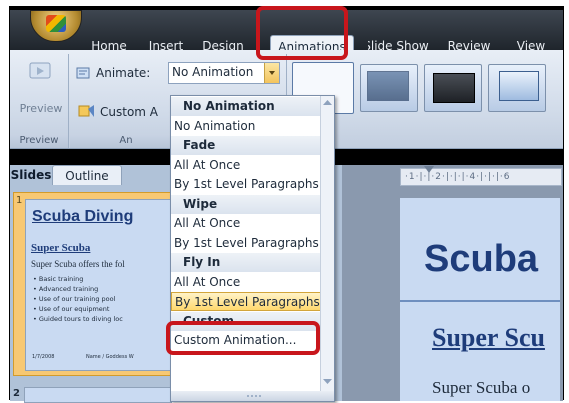 The width and height of the screenshot is (569, 403). Describe the element at coordinates (246, 126) in the screenshot. I see `dropdown-item: No Animation` at that location.